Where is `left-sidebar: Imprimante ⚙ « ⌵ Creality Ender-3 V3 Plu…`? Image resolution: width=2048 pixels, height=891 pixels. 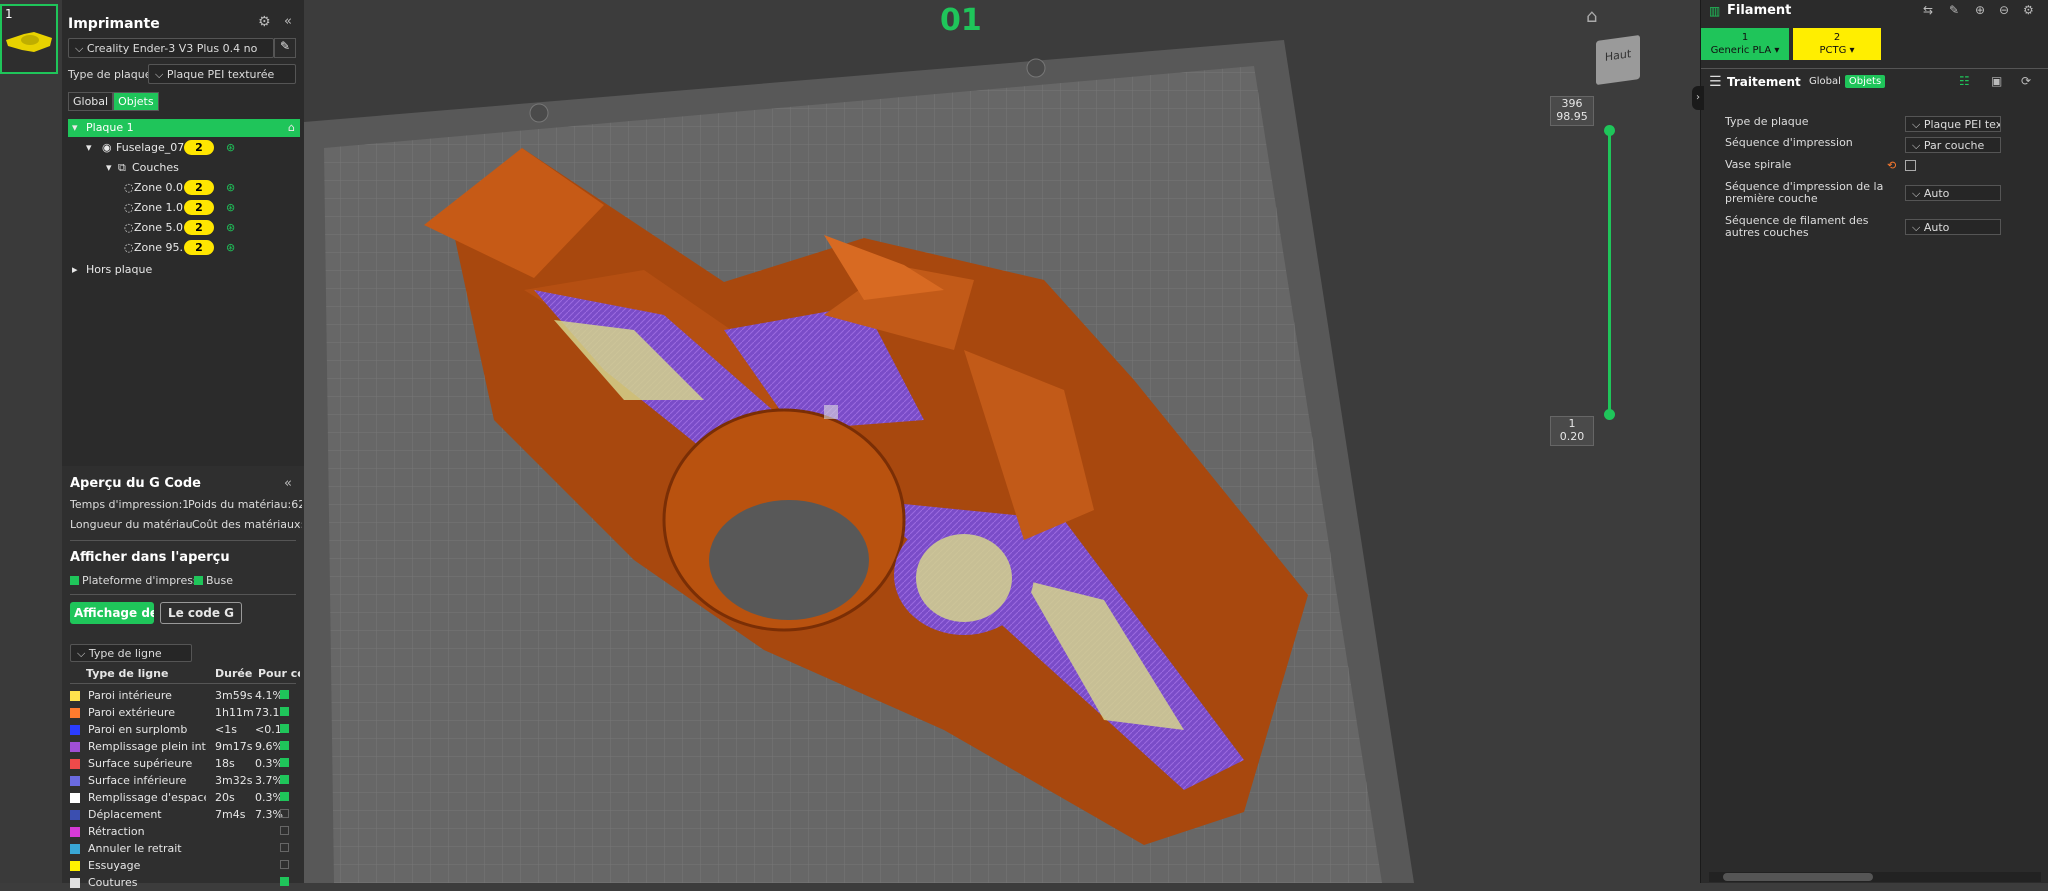 left-sidebar: Imprimante ⚙ « ⌵ Creality Ender-3 V3 Plu… is located at coordinates (183, 444).